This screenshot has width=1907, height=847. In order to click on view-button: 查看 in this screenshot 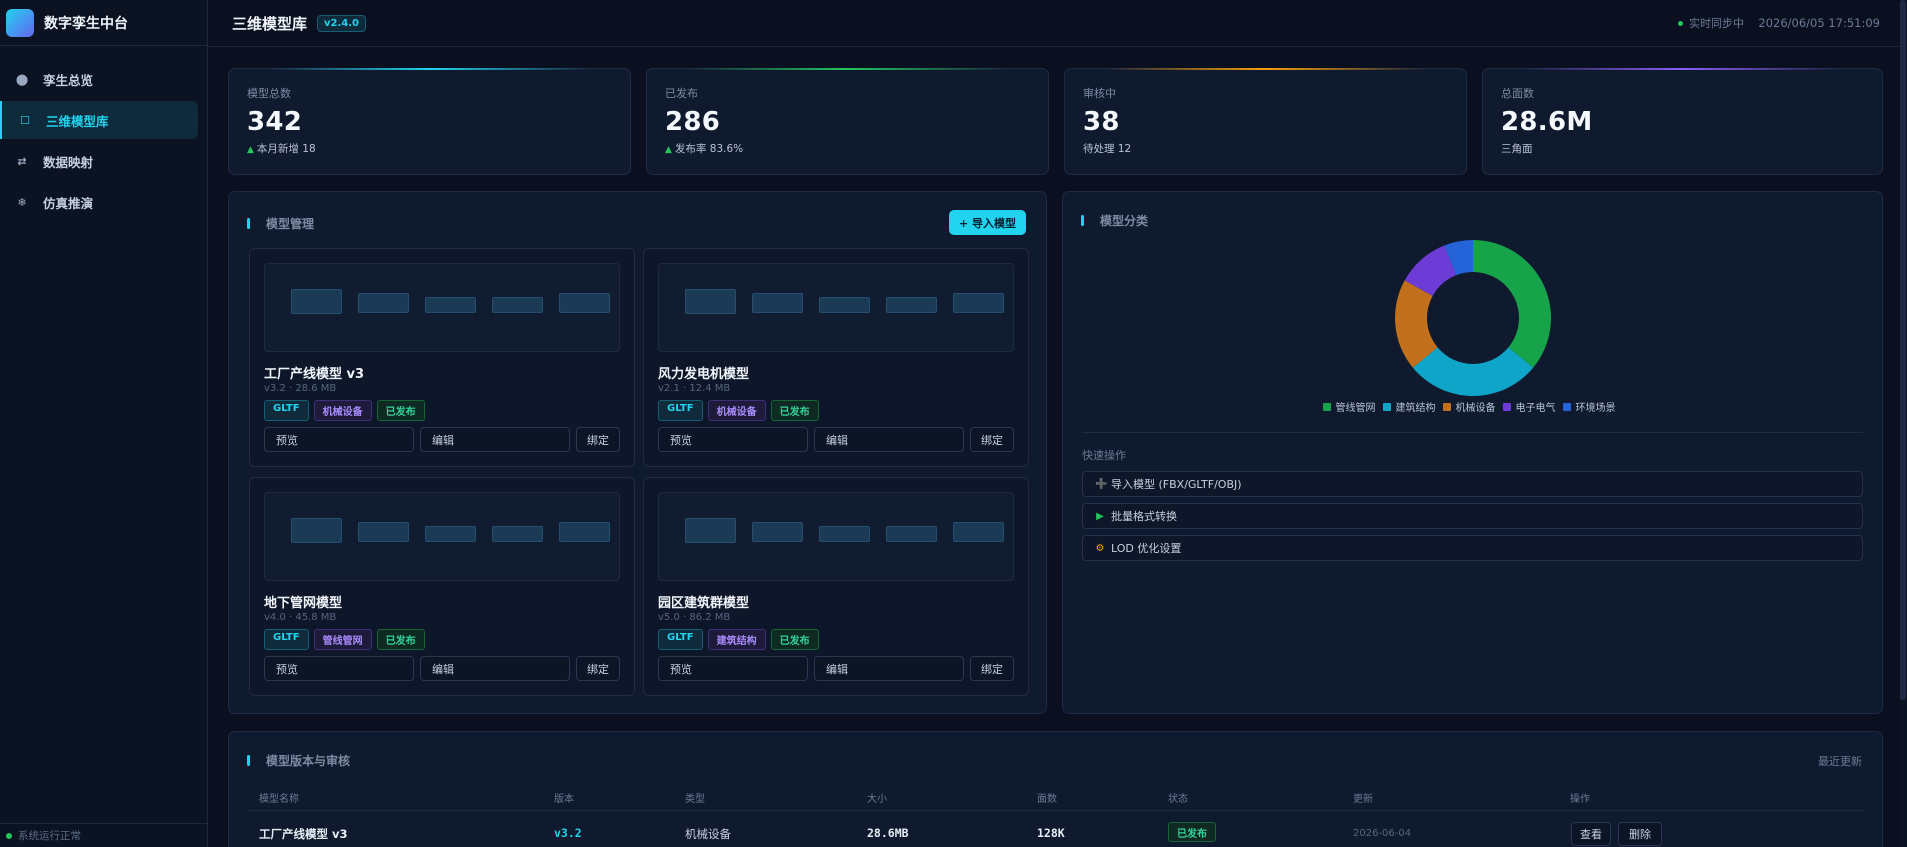, I will do `click(1591, 834)`.